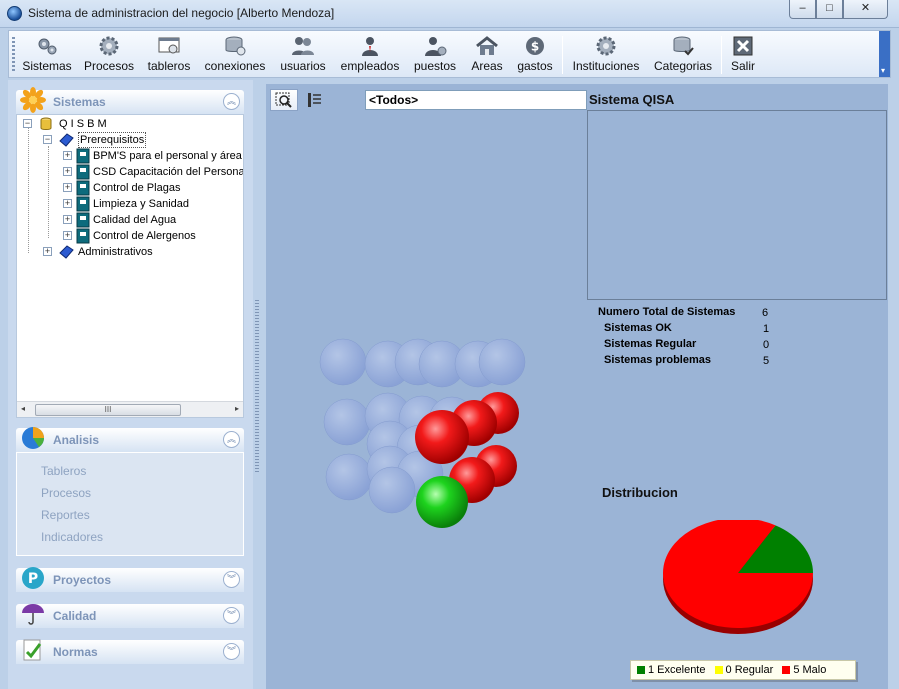 This screenshot has height=689, width=899. I want to click on toolbar-gastos-button: $ gastos, so click(535, 55).